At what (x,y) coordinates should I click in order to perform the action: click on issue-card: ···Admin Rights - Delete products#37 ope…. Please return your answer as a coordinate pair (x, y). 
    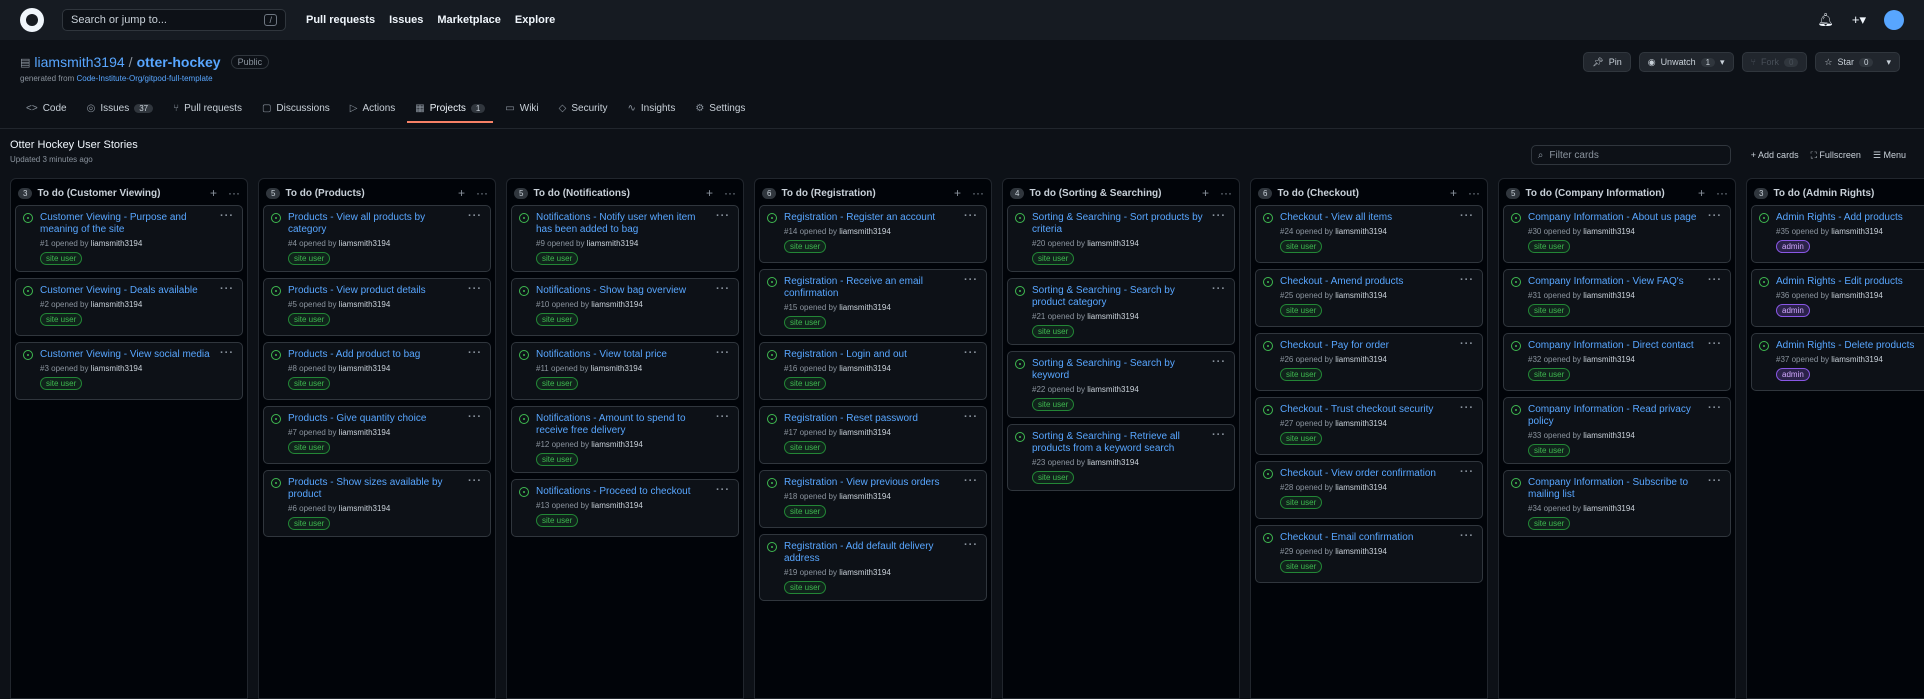
    Looking at the image, I should click on (1837, 362).